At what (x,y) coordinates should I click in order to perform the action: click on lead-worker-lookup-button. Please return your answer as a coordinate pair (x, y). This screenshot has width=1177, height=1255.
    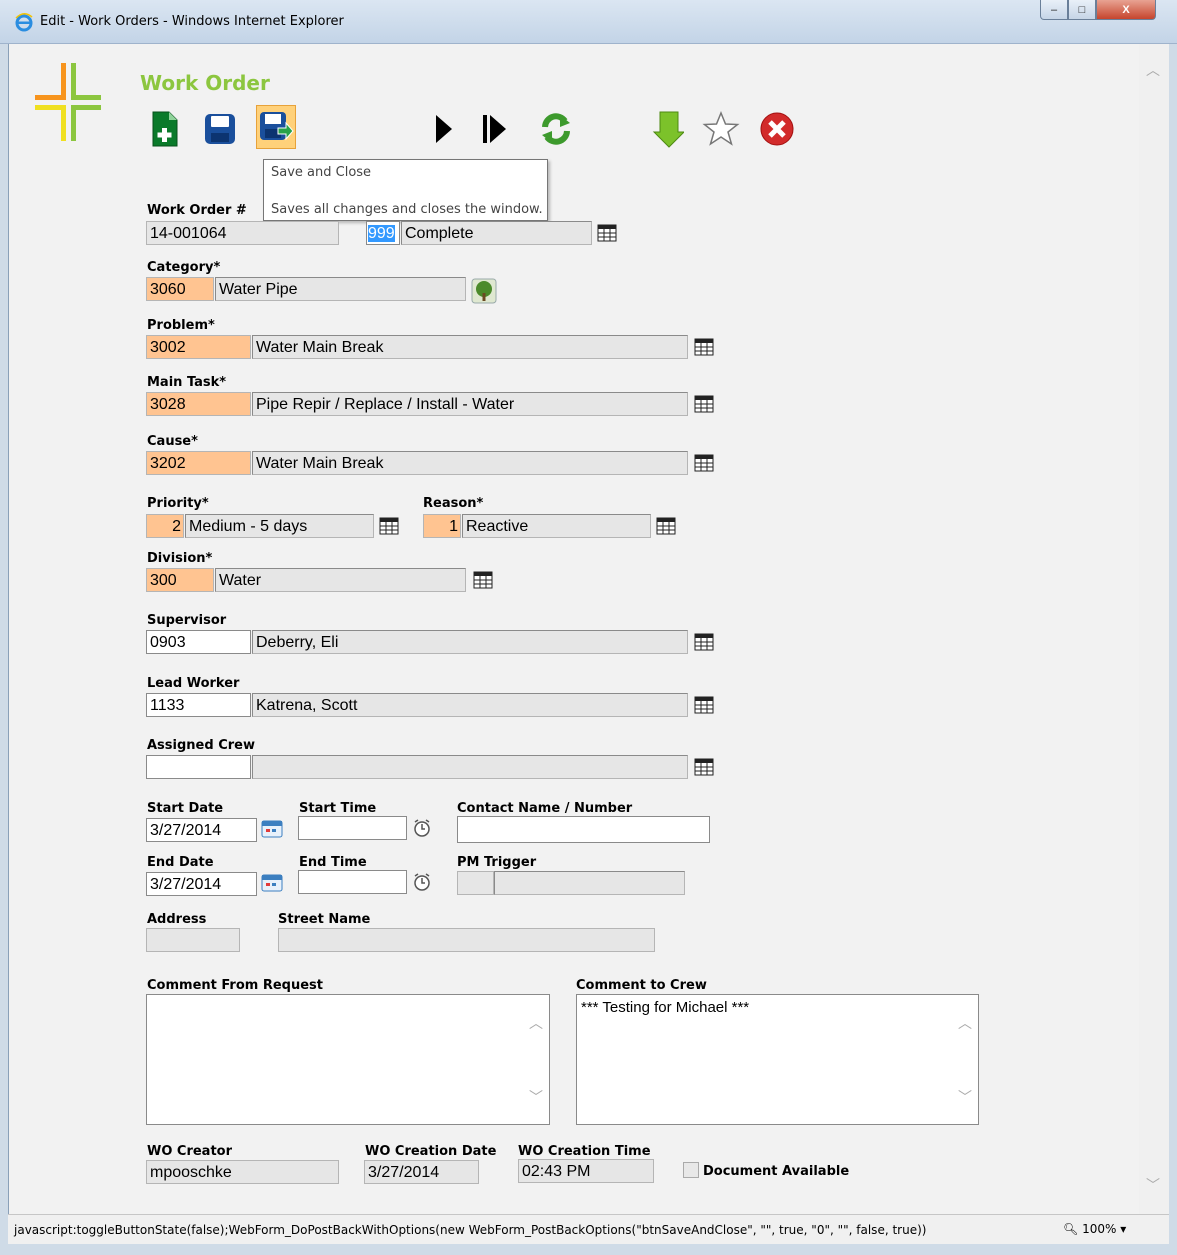
    Looking at the image, I should click on (704, 705).